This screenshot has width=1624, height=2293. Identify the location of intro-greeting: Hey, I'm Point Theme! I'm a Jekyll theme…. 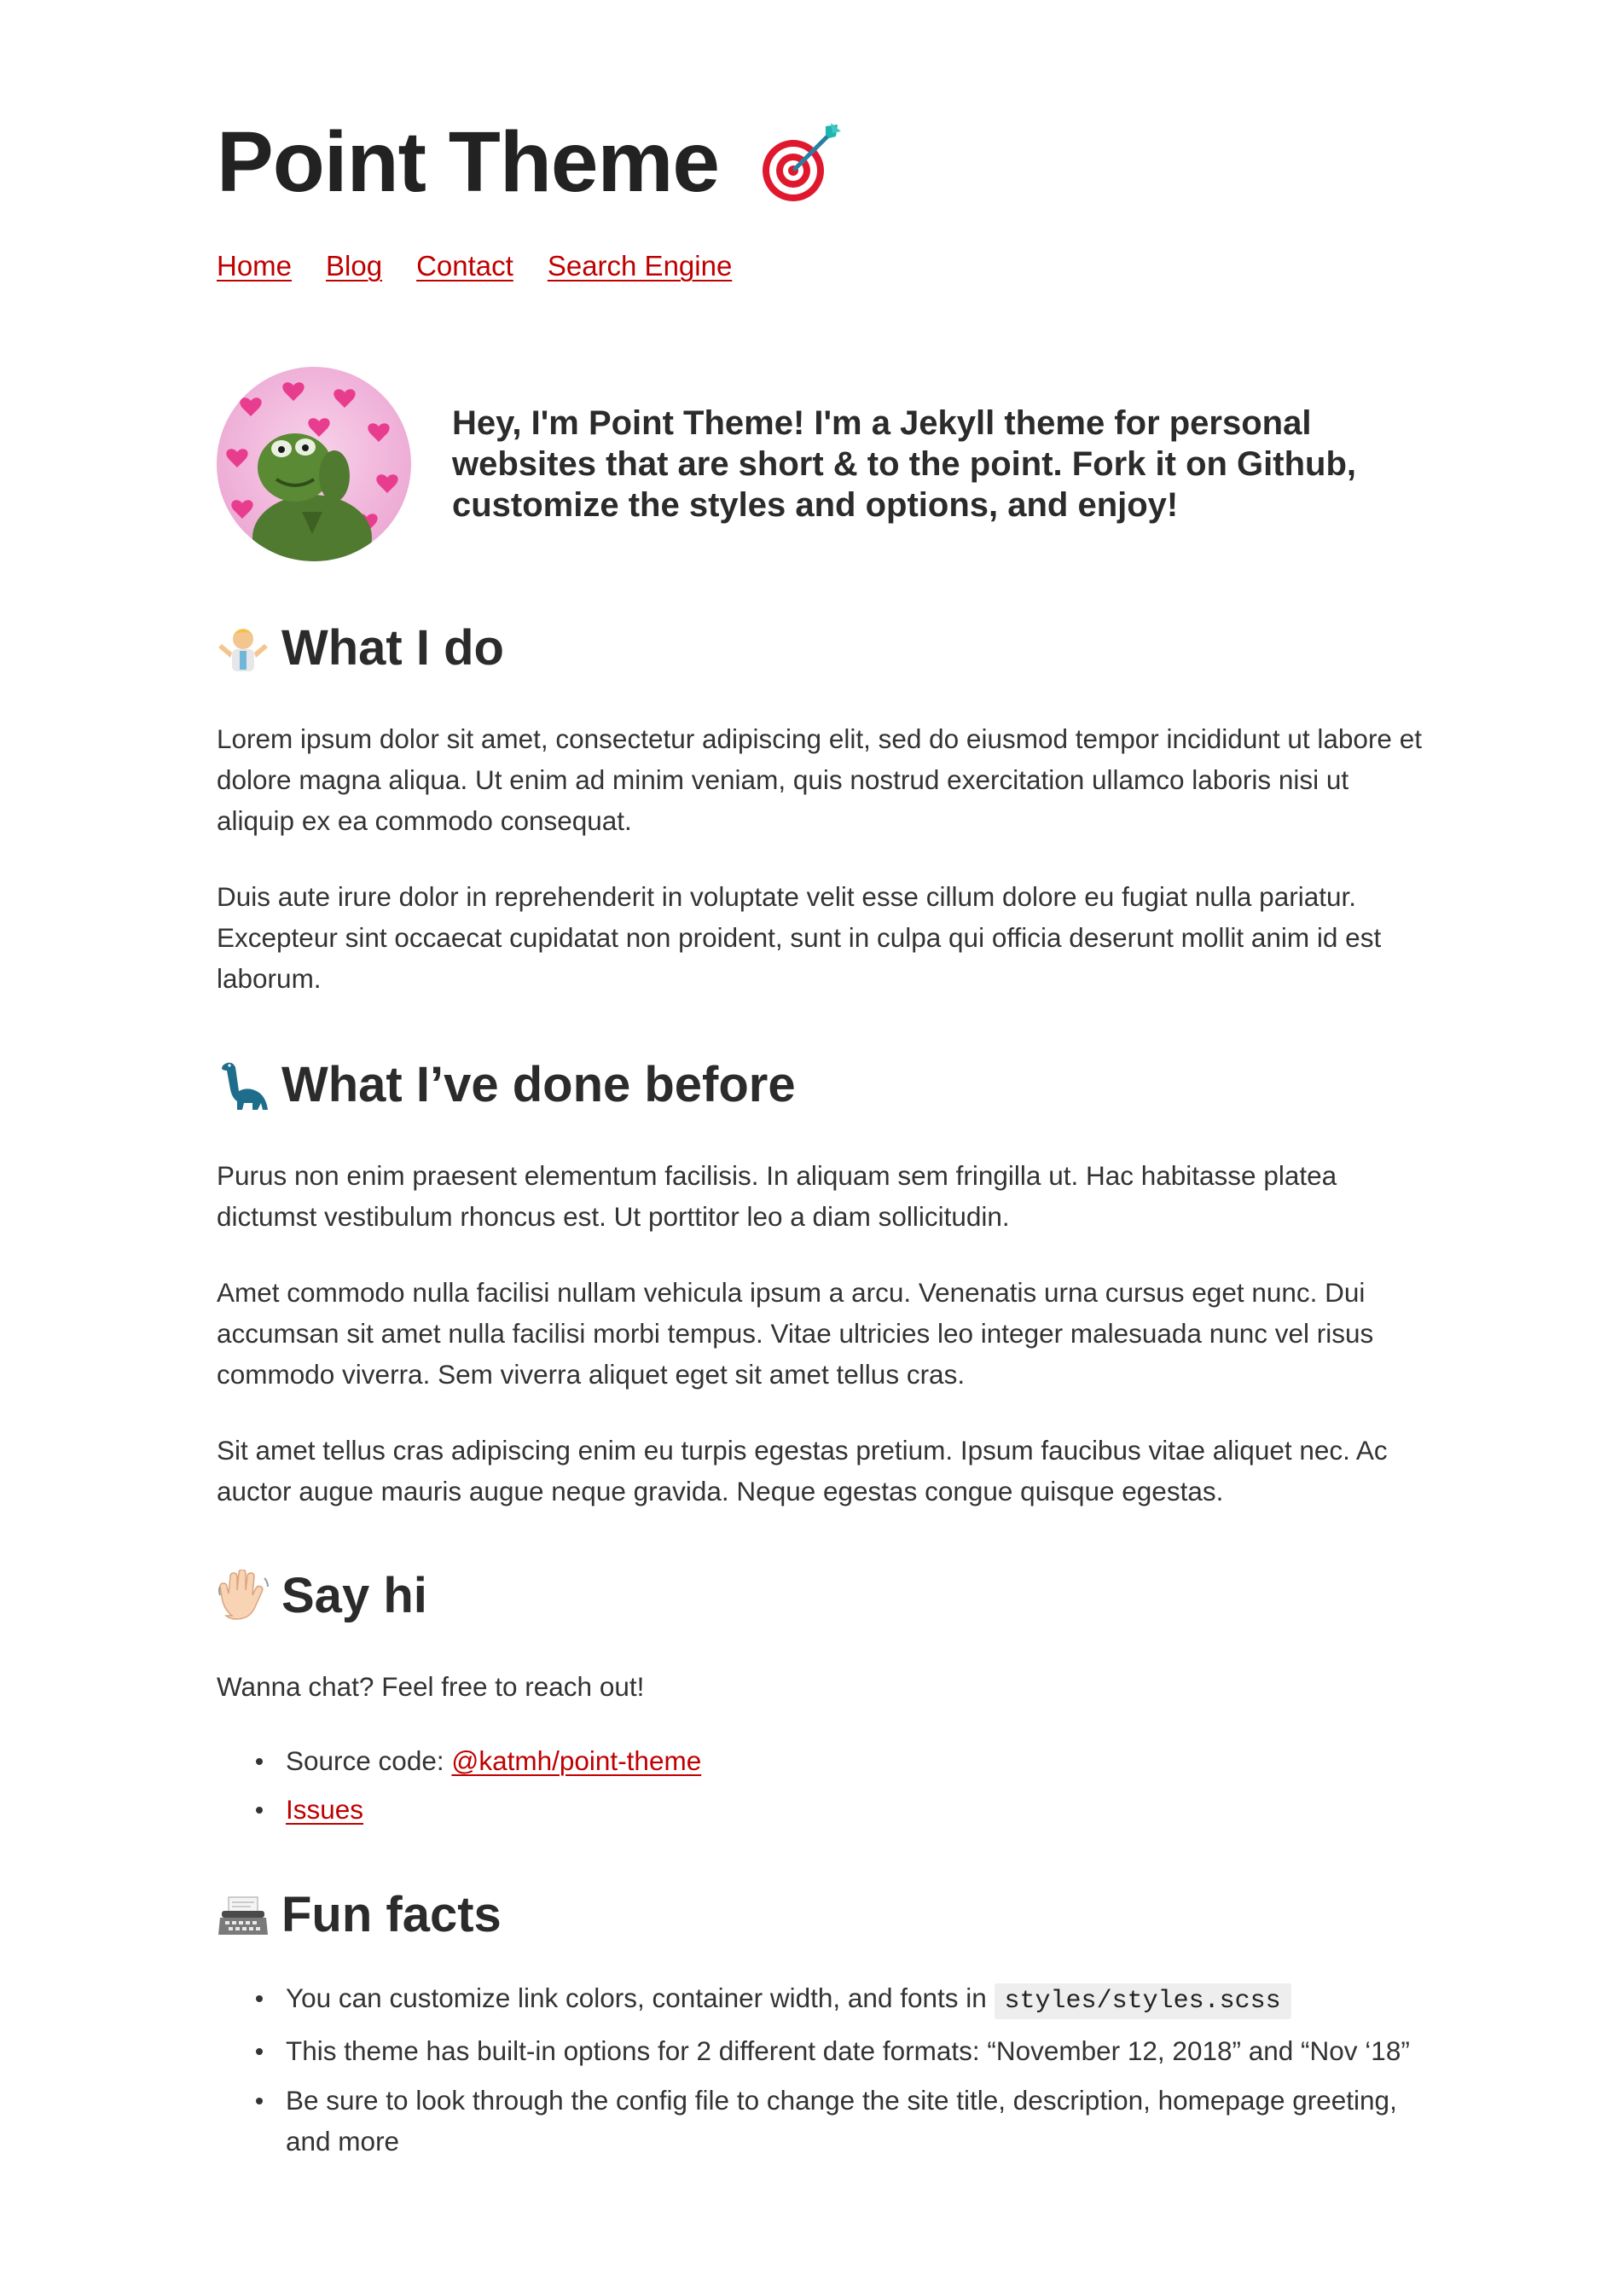
(904, 464).